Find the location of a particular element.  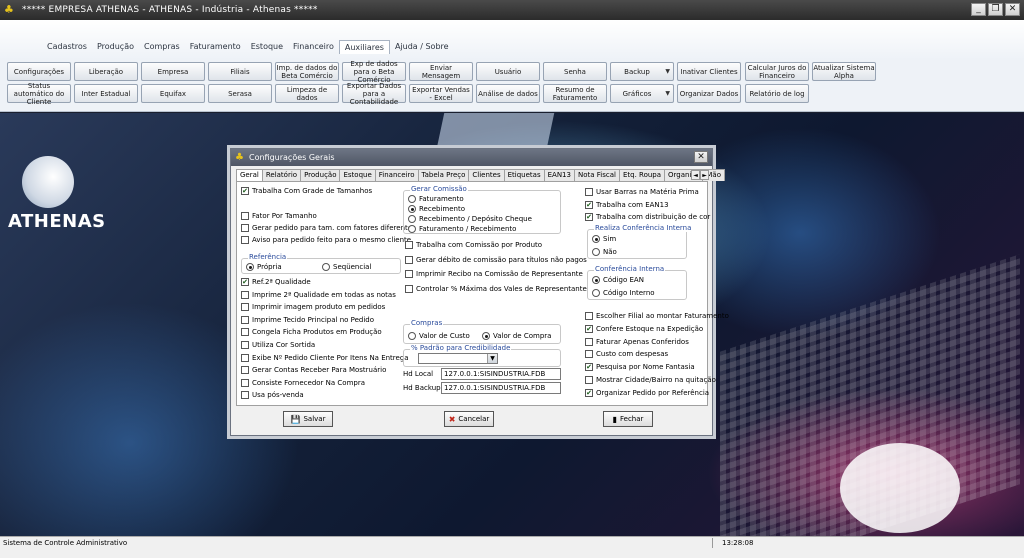

checkbox-mostrar-cidade-bairro-na-quitacao: Mostrar Cidade/Bairro na quitação is located at coordinates (650, 380).